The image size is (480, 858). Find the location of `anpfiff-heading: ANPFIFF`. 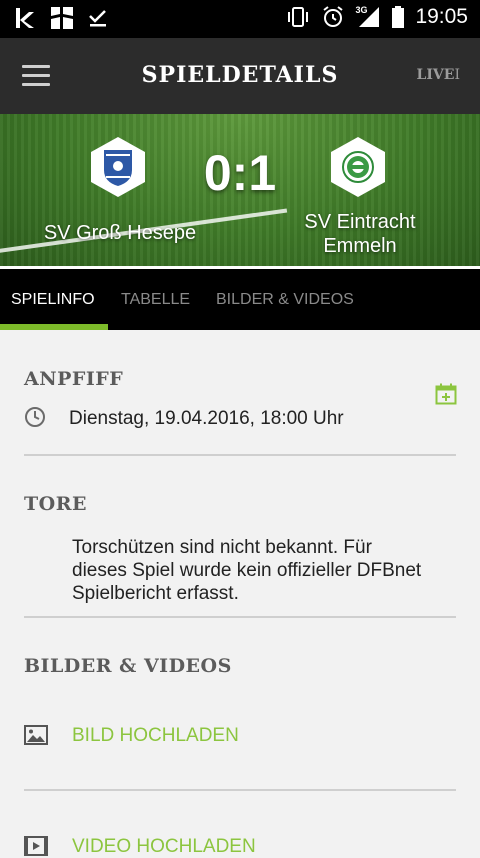

anpfiff-heading: ANPFIFF is located at coordinates (74, 379).